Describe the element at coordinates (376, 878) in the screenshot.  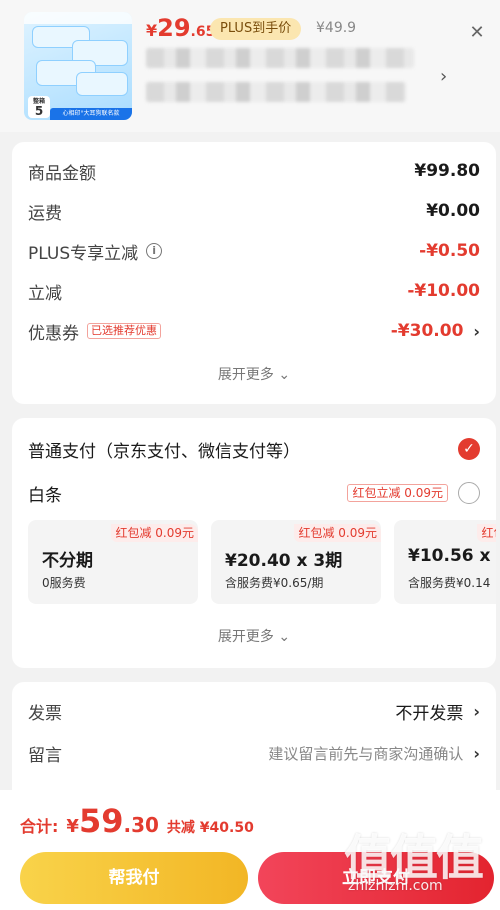
I see `pay-now-button: 立即支付` at that location.